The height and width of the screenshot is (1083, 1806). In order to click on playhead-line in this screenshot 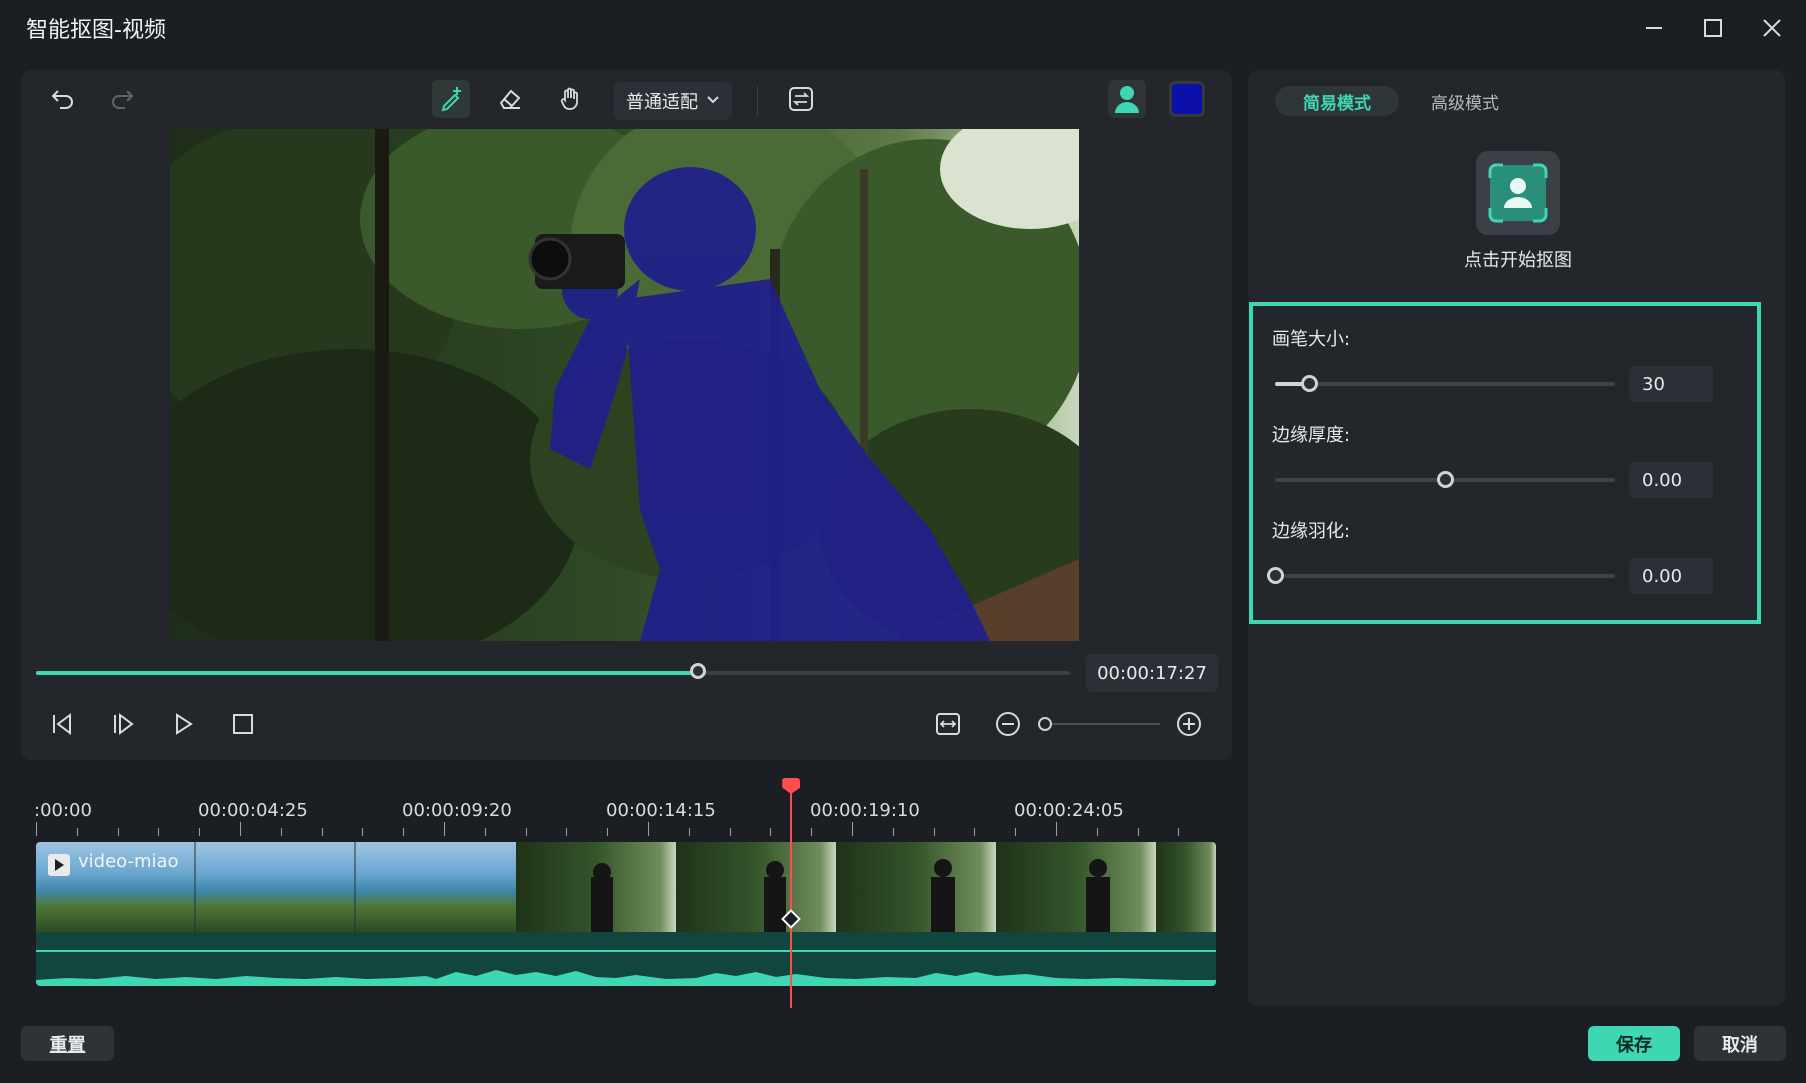, I will do `click(791, 900)`.